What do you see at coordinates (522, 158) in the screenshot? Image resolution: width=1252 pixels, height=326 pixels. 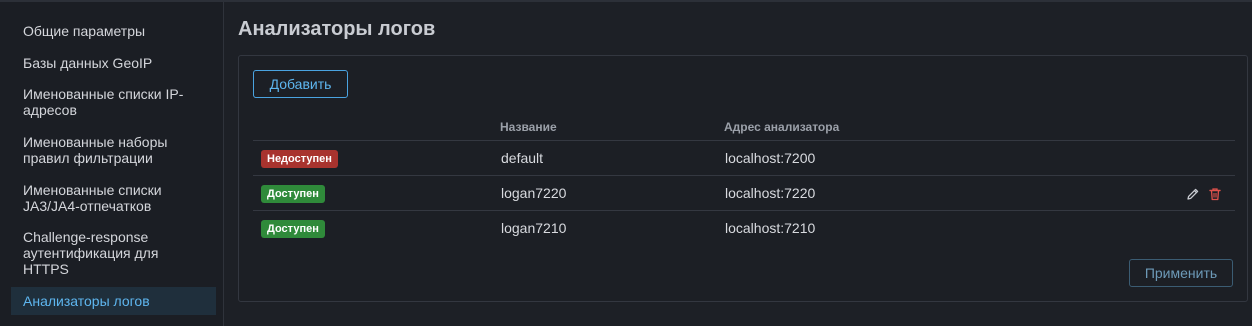 I see `analyzer-name: default` at bounding box center [522, 158].